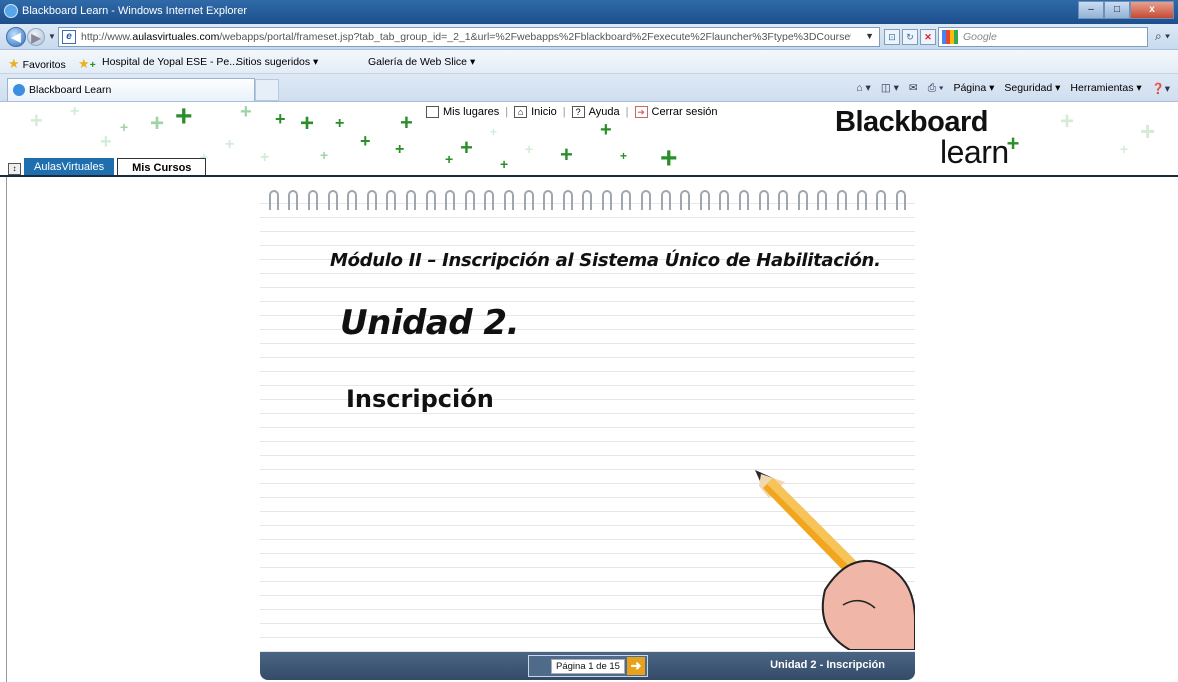  I want to click on lesson-footer: Página 1 de 15 ➜ Unidad 2 - Inscripción, so click(587, 666).